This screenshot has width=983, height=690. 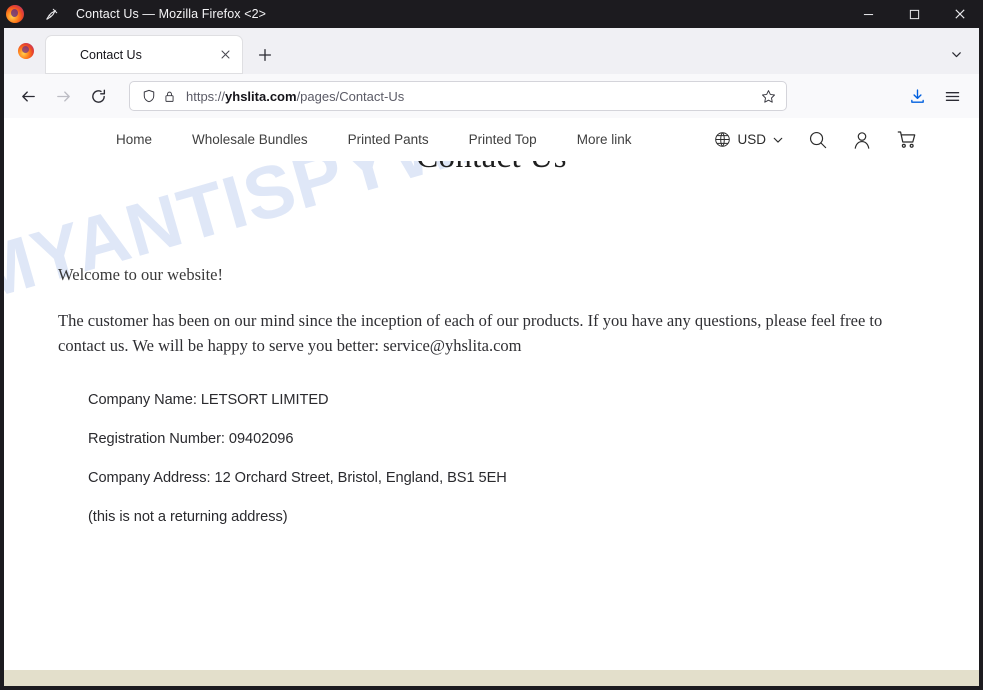 What do you see at coordinates (140, 274) in the screenshot?
I see `welcome-text: Welcome to our website!` at bounding box center [140, 274].